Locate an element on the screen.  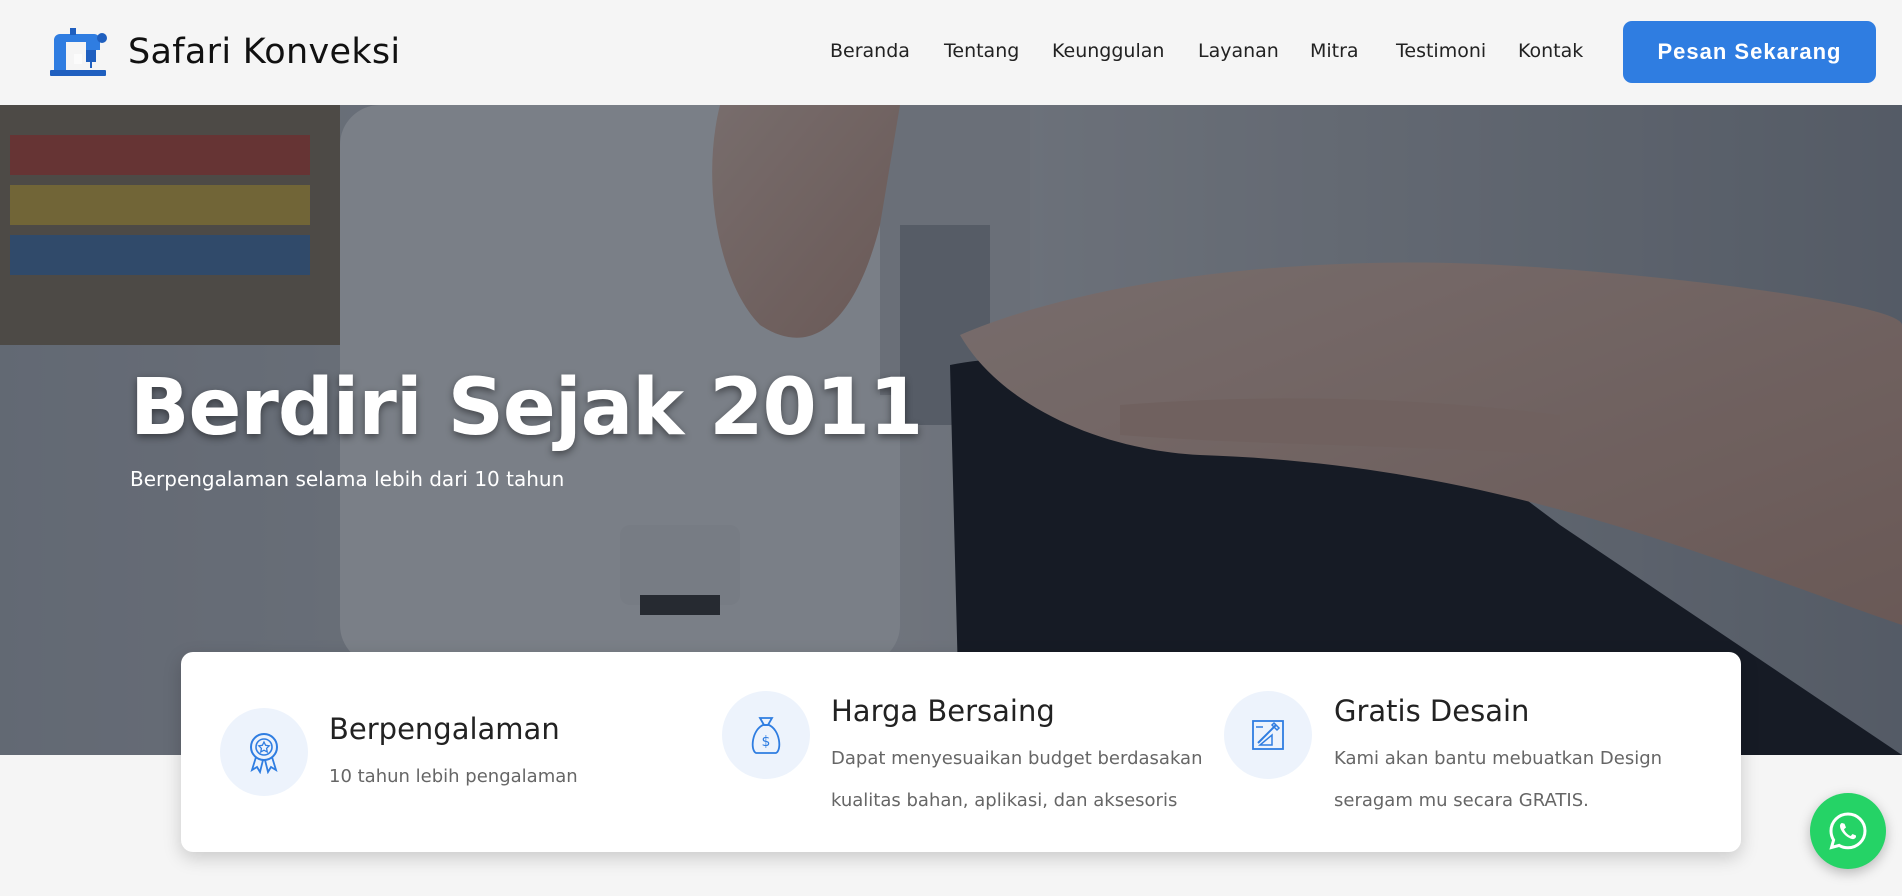
whatsapp-icon is located at coordinates (1848, 831).